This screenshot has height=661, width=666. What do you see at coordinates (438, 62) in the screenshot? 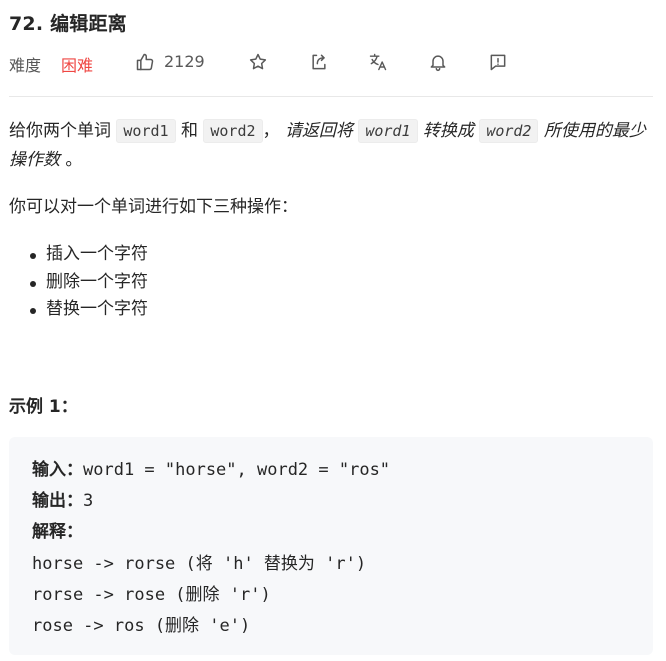
I see `bell-icon` at bounding box center [438, 62].